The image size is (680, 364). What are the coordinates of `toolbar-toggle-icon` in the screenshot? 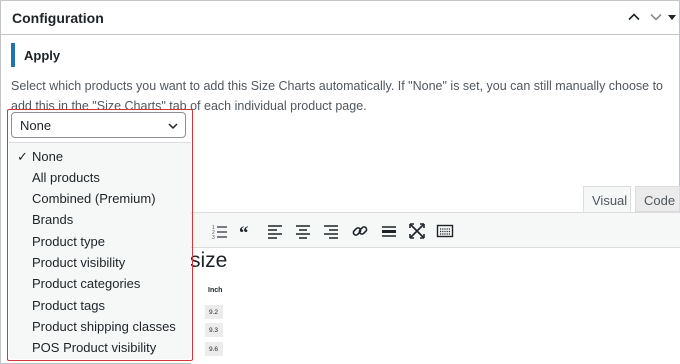 It's located at (445, 231).